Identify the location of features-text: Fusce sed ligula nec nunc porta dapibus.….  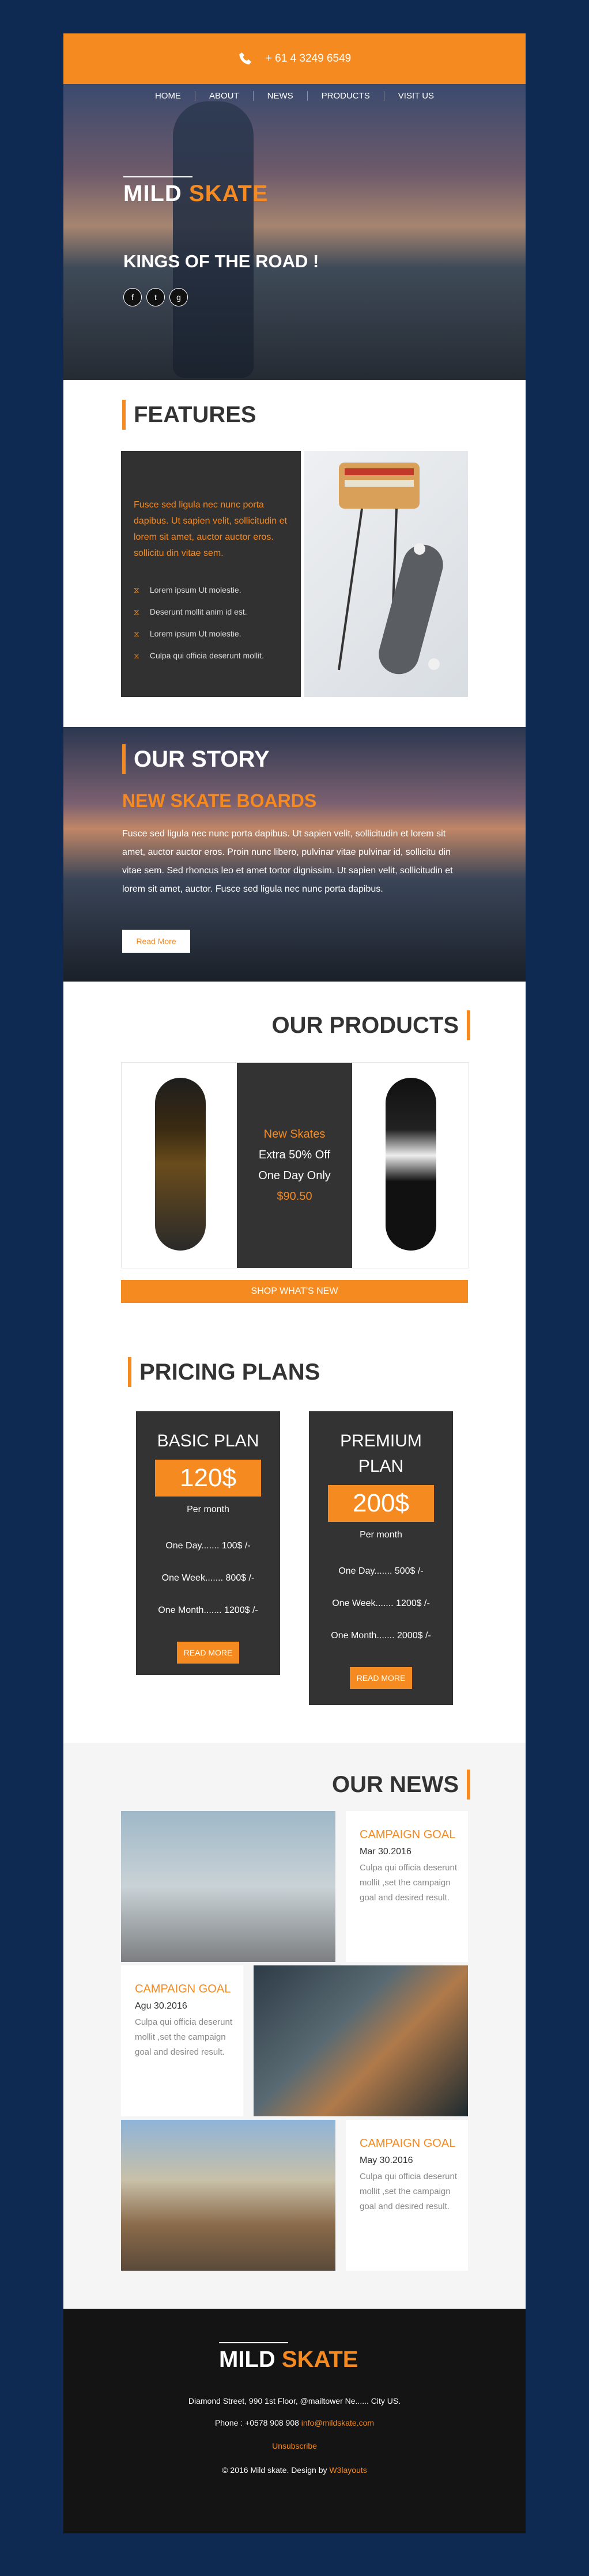
(210, 529).